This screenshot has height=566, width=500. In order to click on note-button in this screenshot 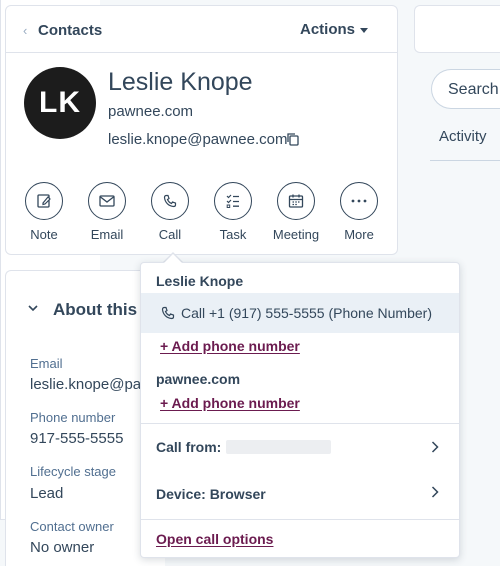, I will do `click(44, 201)`.